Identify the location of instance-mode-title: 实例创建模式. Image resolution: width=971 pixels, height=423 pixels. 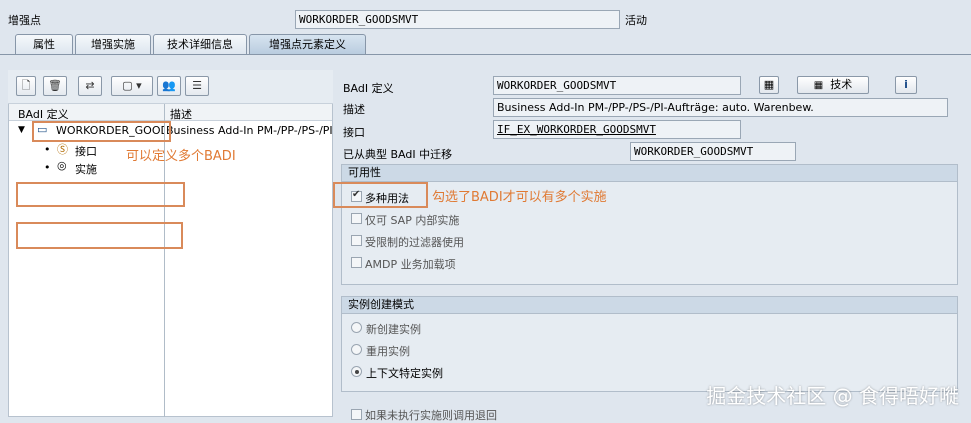
(649, 305).